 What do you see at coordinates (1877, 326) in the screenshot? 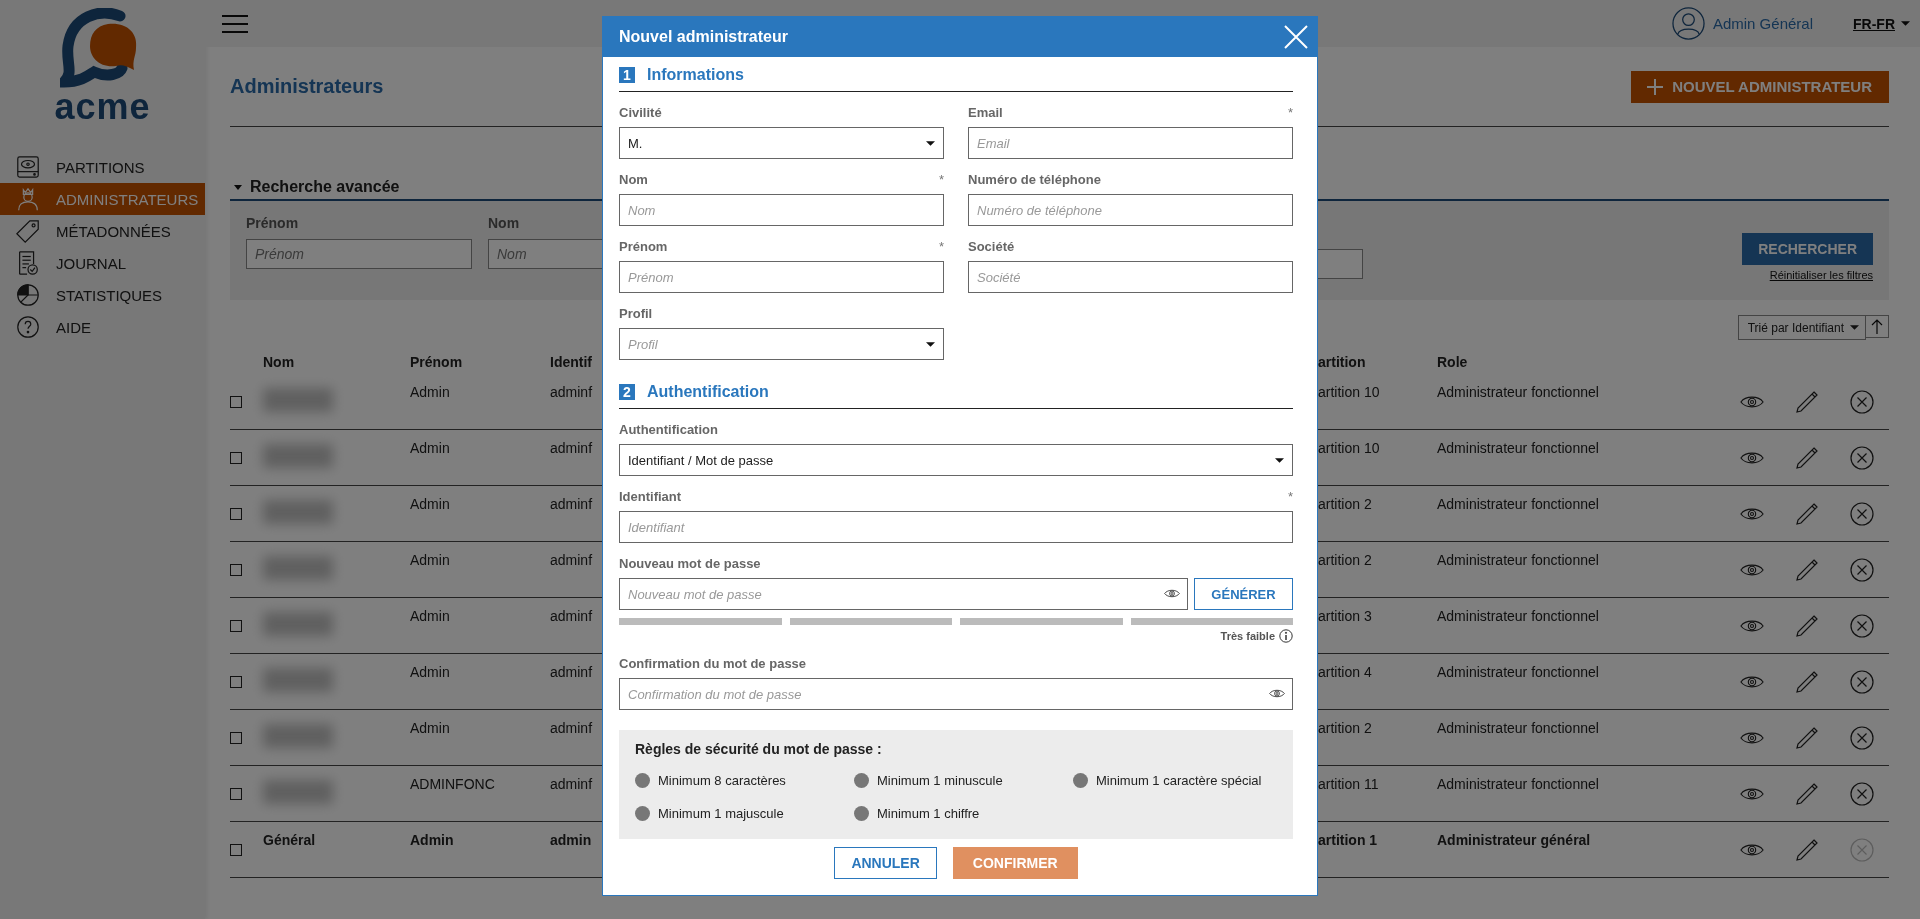
I see `sort-direction-button` at bounding box center [1877, 326].